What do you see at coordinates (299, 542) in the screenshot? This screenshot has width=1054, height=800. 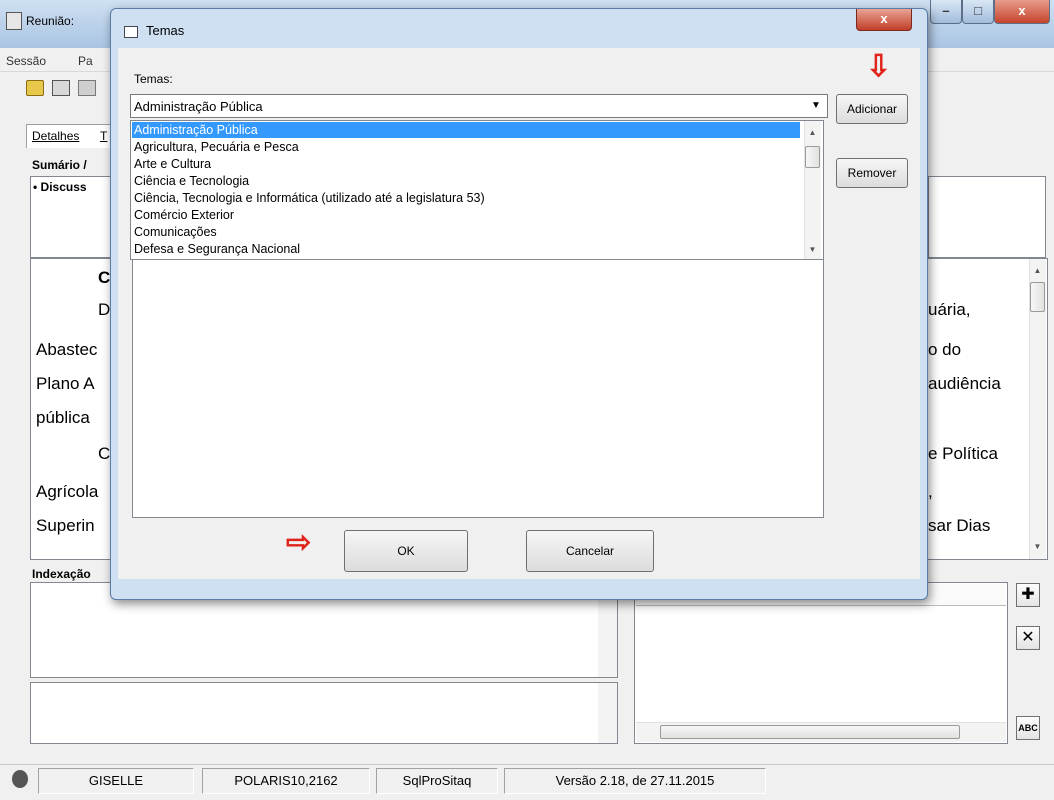 I see `annotation-arrow-right-icon: ⇨` at bounding box center [299, 542].